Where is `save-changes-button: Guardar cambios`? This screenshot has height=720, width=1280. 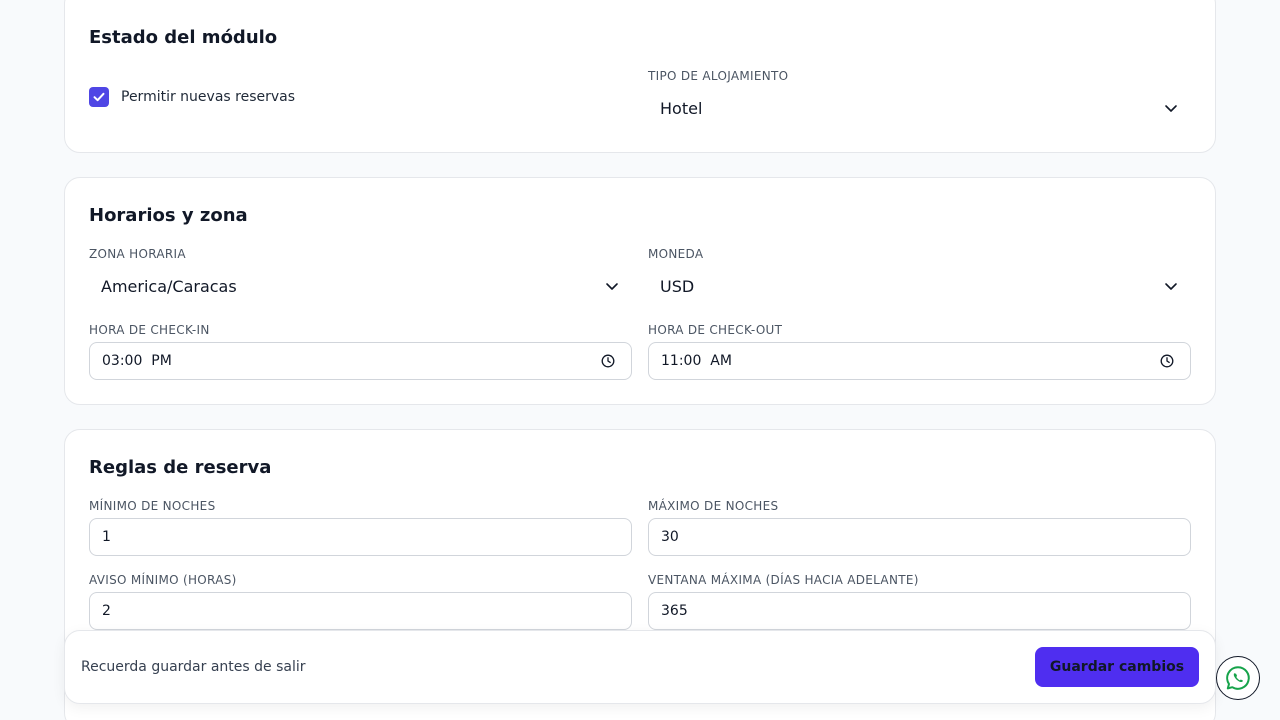
save-changes-button: Guardar cambios is located at coordinates (1117, 667).